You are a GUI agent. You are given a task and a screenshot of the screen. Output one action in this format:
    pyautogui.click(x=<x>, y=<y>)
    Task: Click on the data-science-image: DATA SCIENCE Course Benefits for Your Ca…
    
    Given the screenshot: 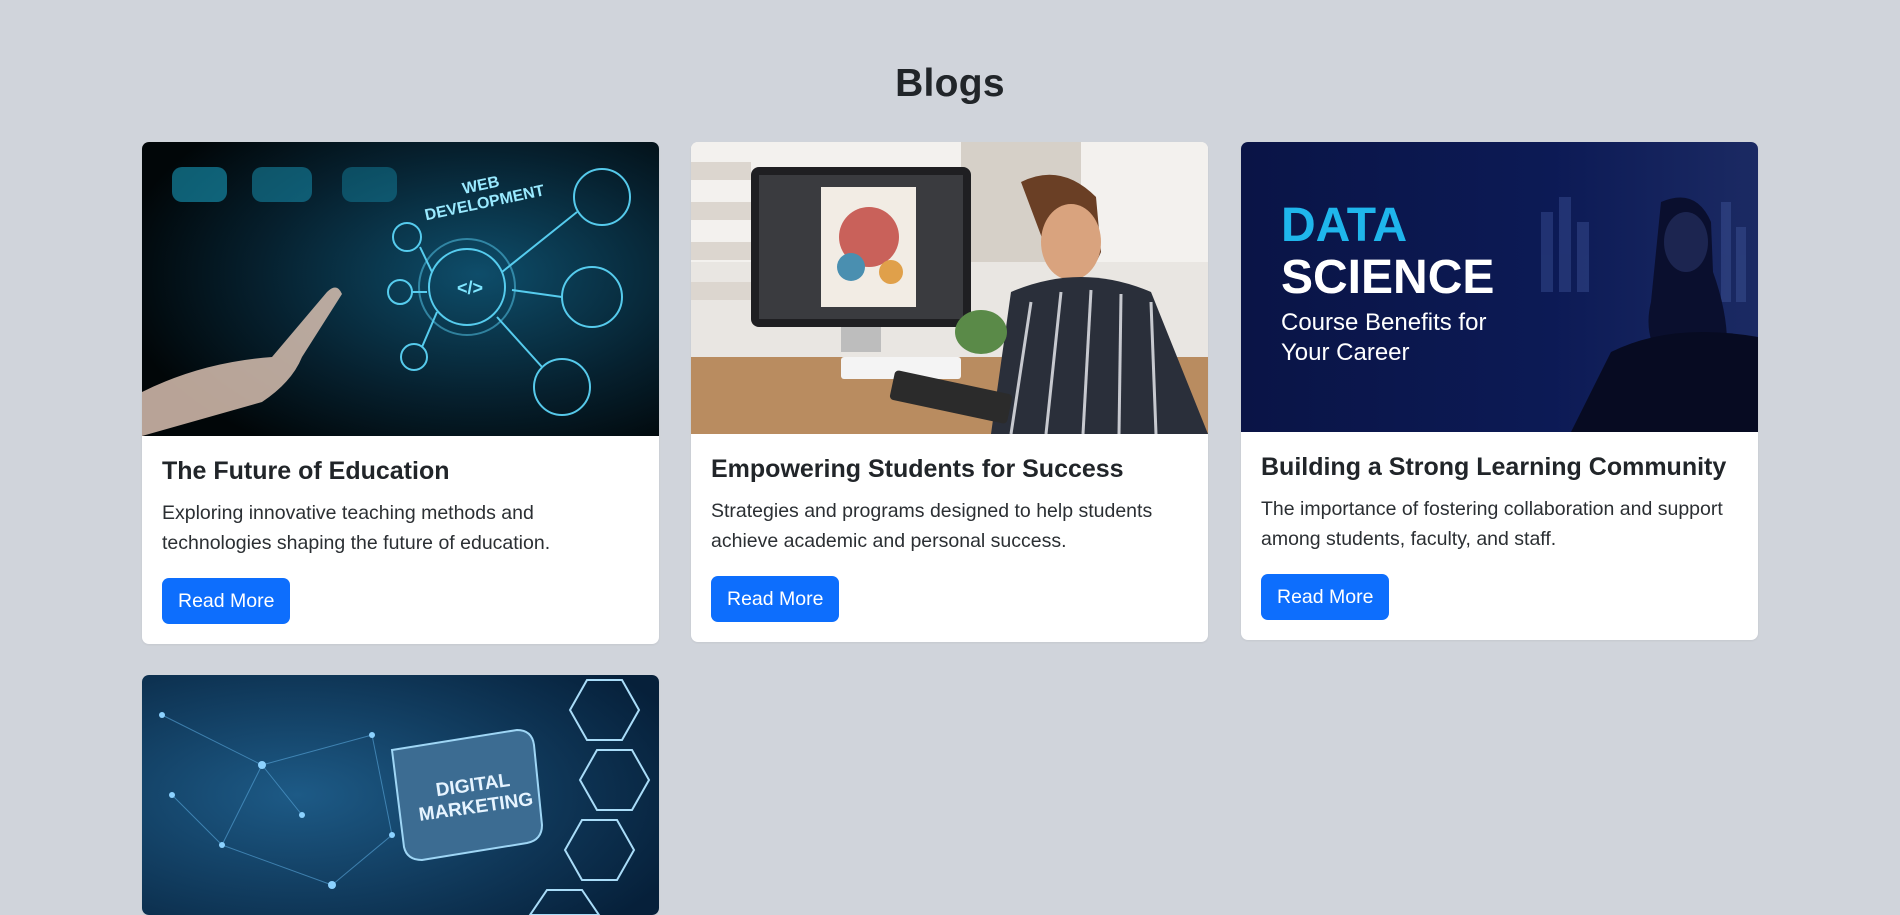 What is the action you would take?
    pyautogui.click(x=1499, y=287)
    